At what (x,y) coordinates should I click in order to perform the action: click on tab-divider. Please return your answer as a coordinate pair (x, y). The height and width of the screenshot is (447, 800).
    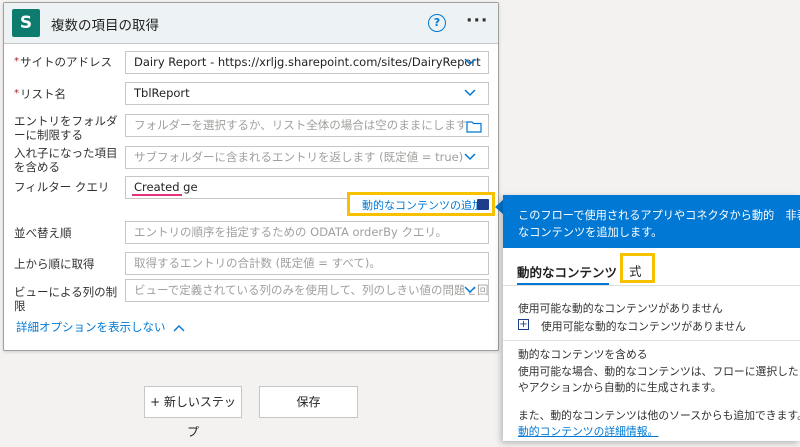
    Looking at the image, I should click on (651, 285).